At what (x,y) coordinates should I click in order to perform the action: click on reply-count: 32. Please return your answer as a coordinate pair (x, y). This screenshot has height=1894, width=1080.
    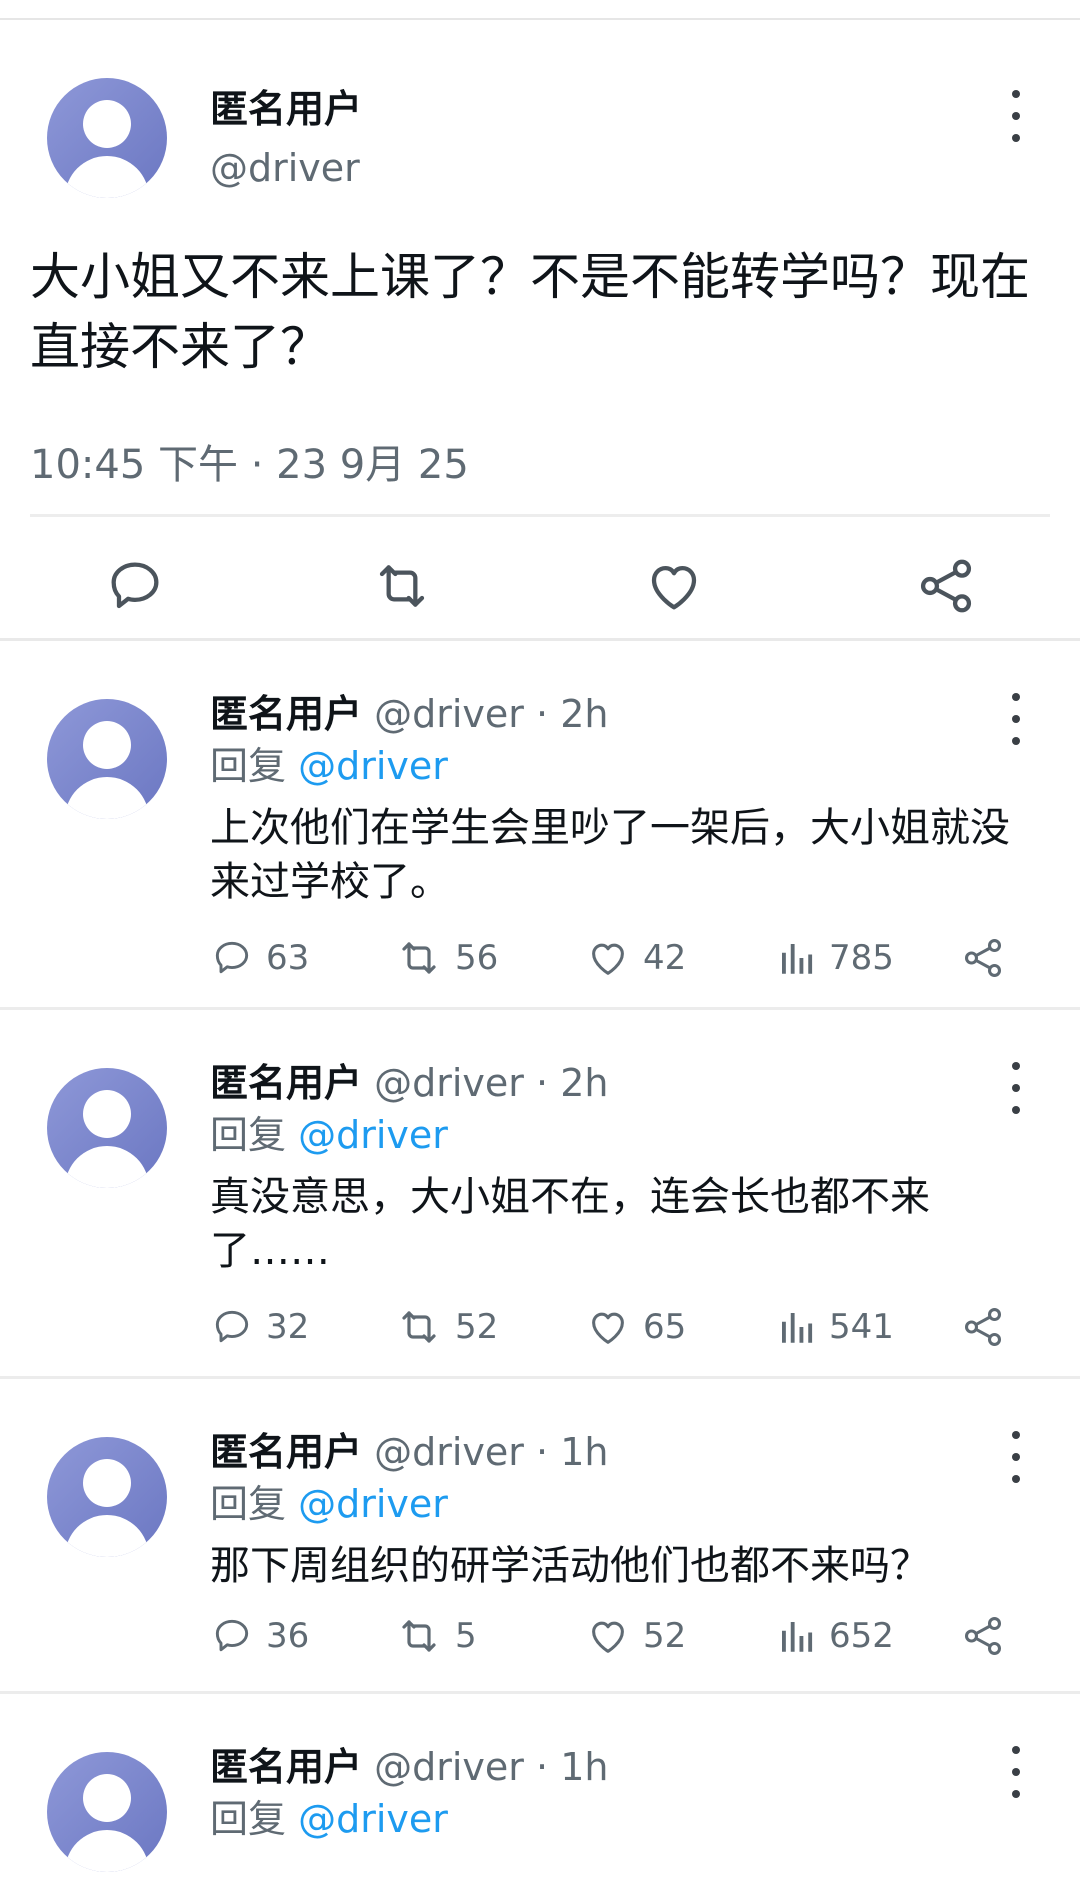
    Looking at the image, I should click on (288, 1327).